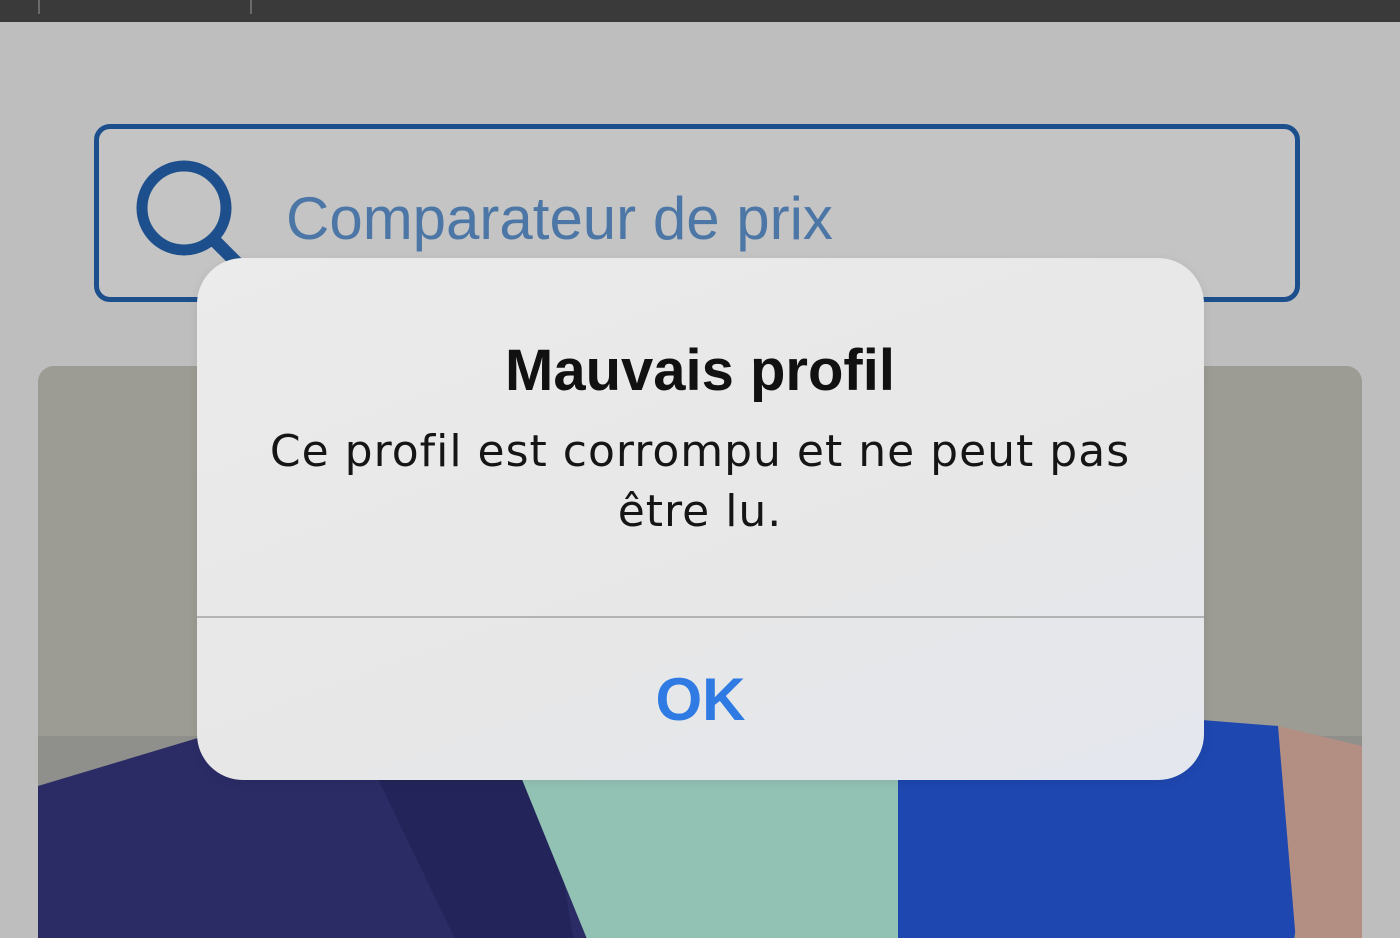 This screenshot has height=938, width=1400. I want to click on ok-button: OK, so click(700, 699).